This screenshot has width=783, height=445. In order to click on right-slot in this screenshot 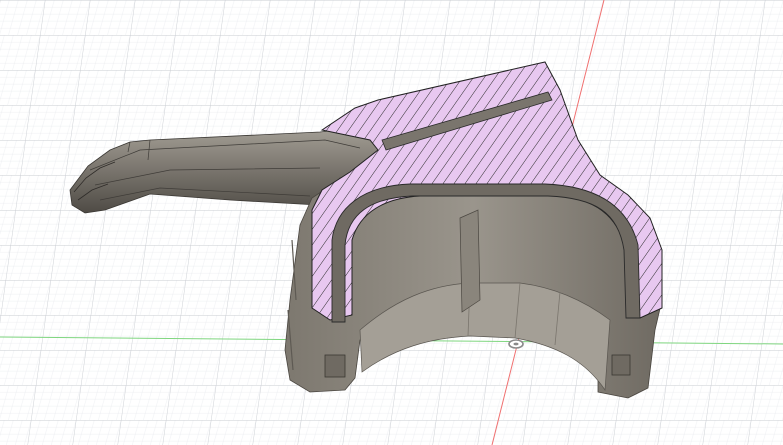, I will do `click(621, 365)`.